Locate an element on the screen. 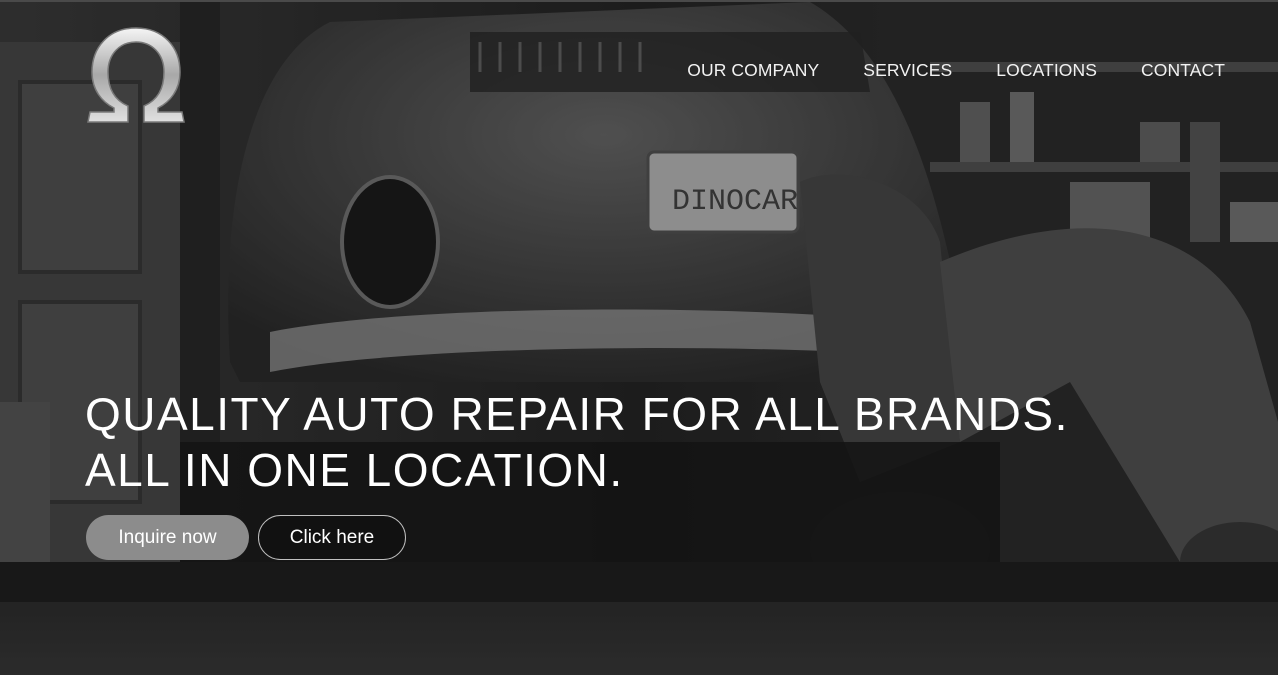 Image resolution: width=1278 pixels, height=675 pixels. omega-icon is located at coordinates (136, 74).